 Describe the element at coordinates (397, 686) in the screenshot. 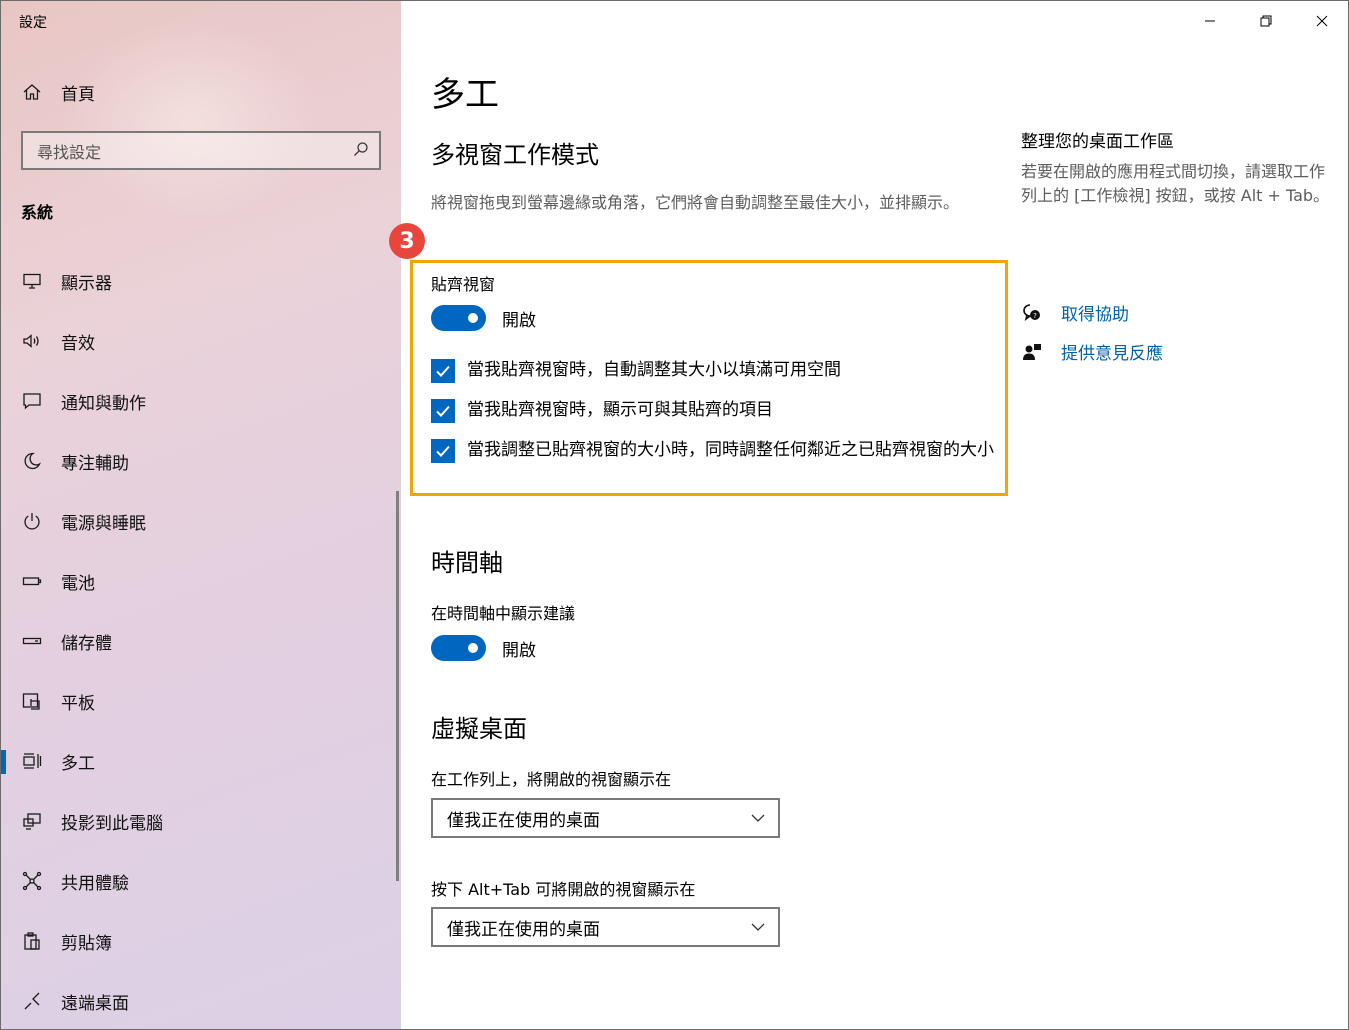

I see `sidebar-scrollbar` at that location.